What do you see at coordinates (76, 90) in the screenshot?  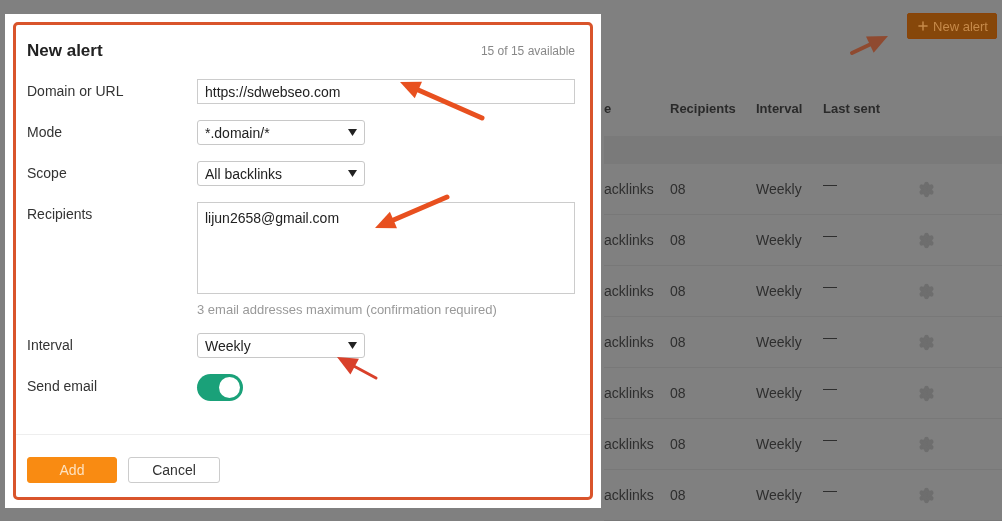 I see `field-label: Domain or URL` at bounding box center [76, 90].